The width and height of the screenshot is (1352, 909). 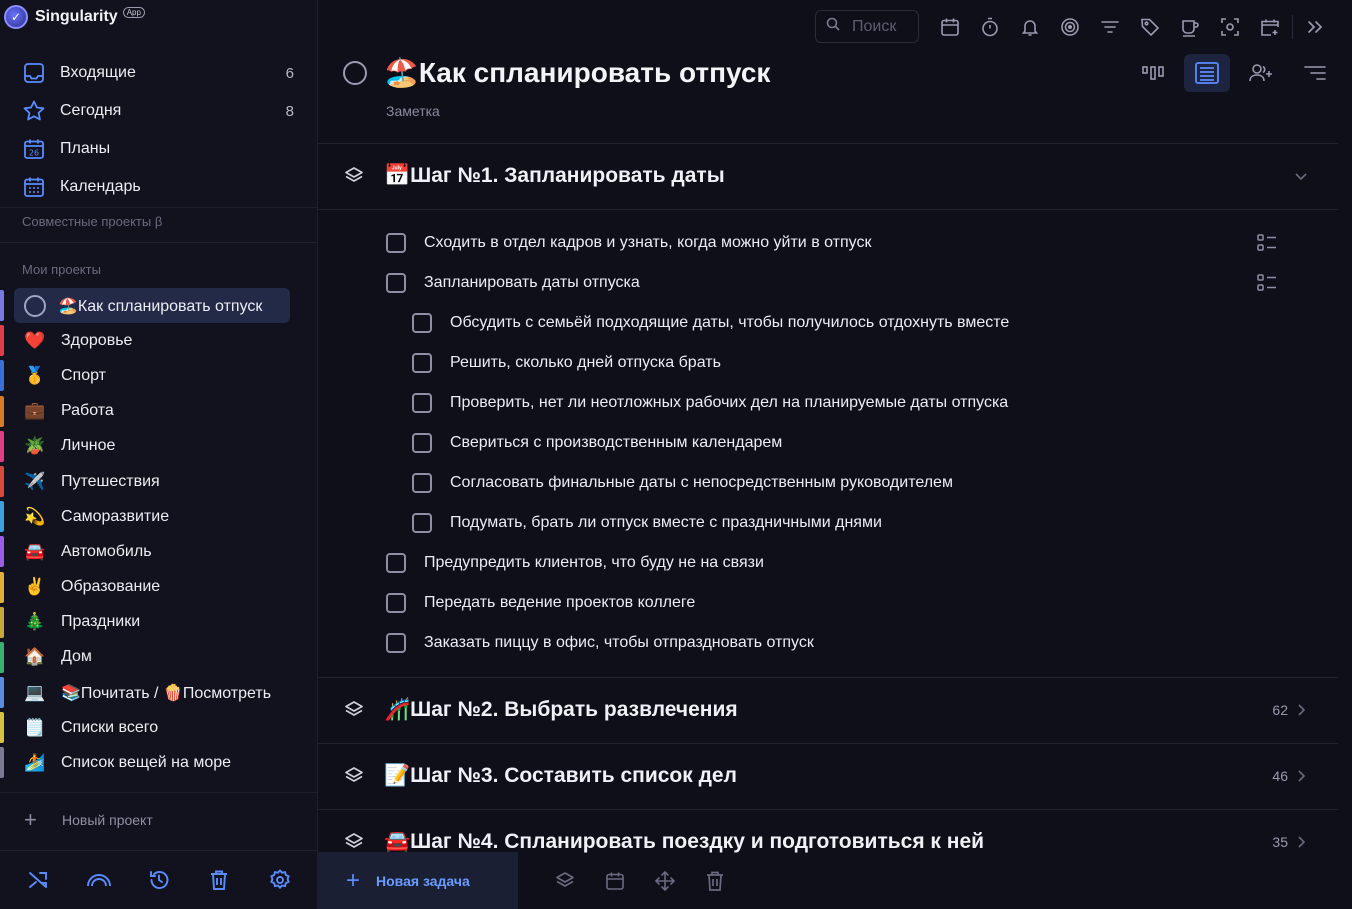 I want to click on project-item: 🥇 Спорт, so click(x=159, y=375).